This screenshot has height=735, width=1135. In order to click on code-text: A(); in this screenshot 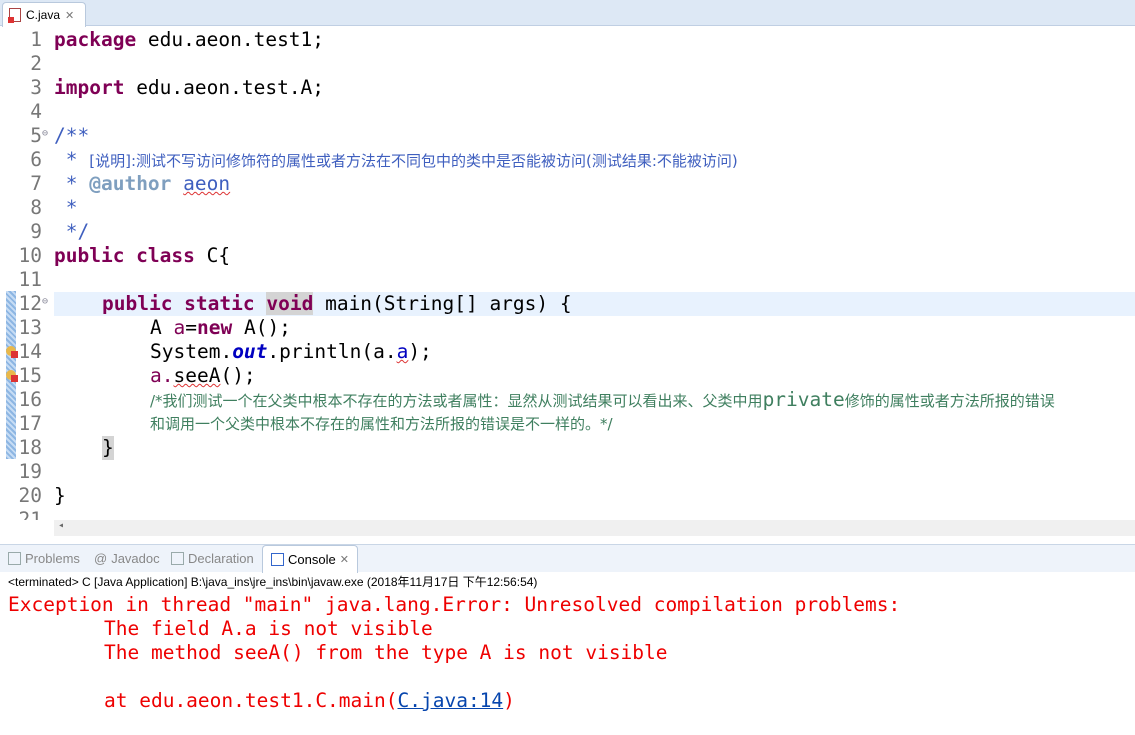, I will do `click(261, 327)`.